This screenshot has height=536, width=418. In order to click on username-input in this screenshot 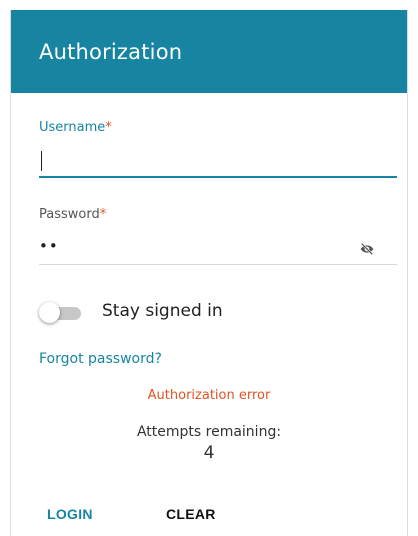, I will do `click(218, 162)`.